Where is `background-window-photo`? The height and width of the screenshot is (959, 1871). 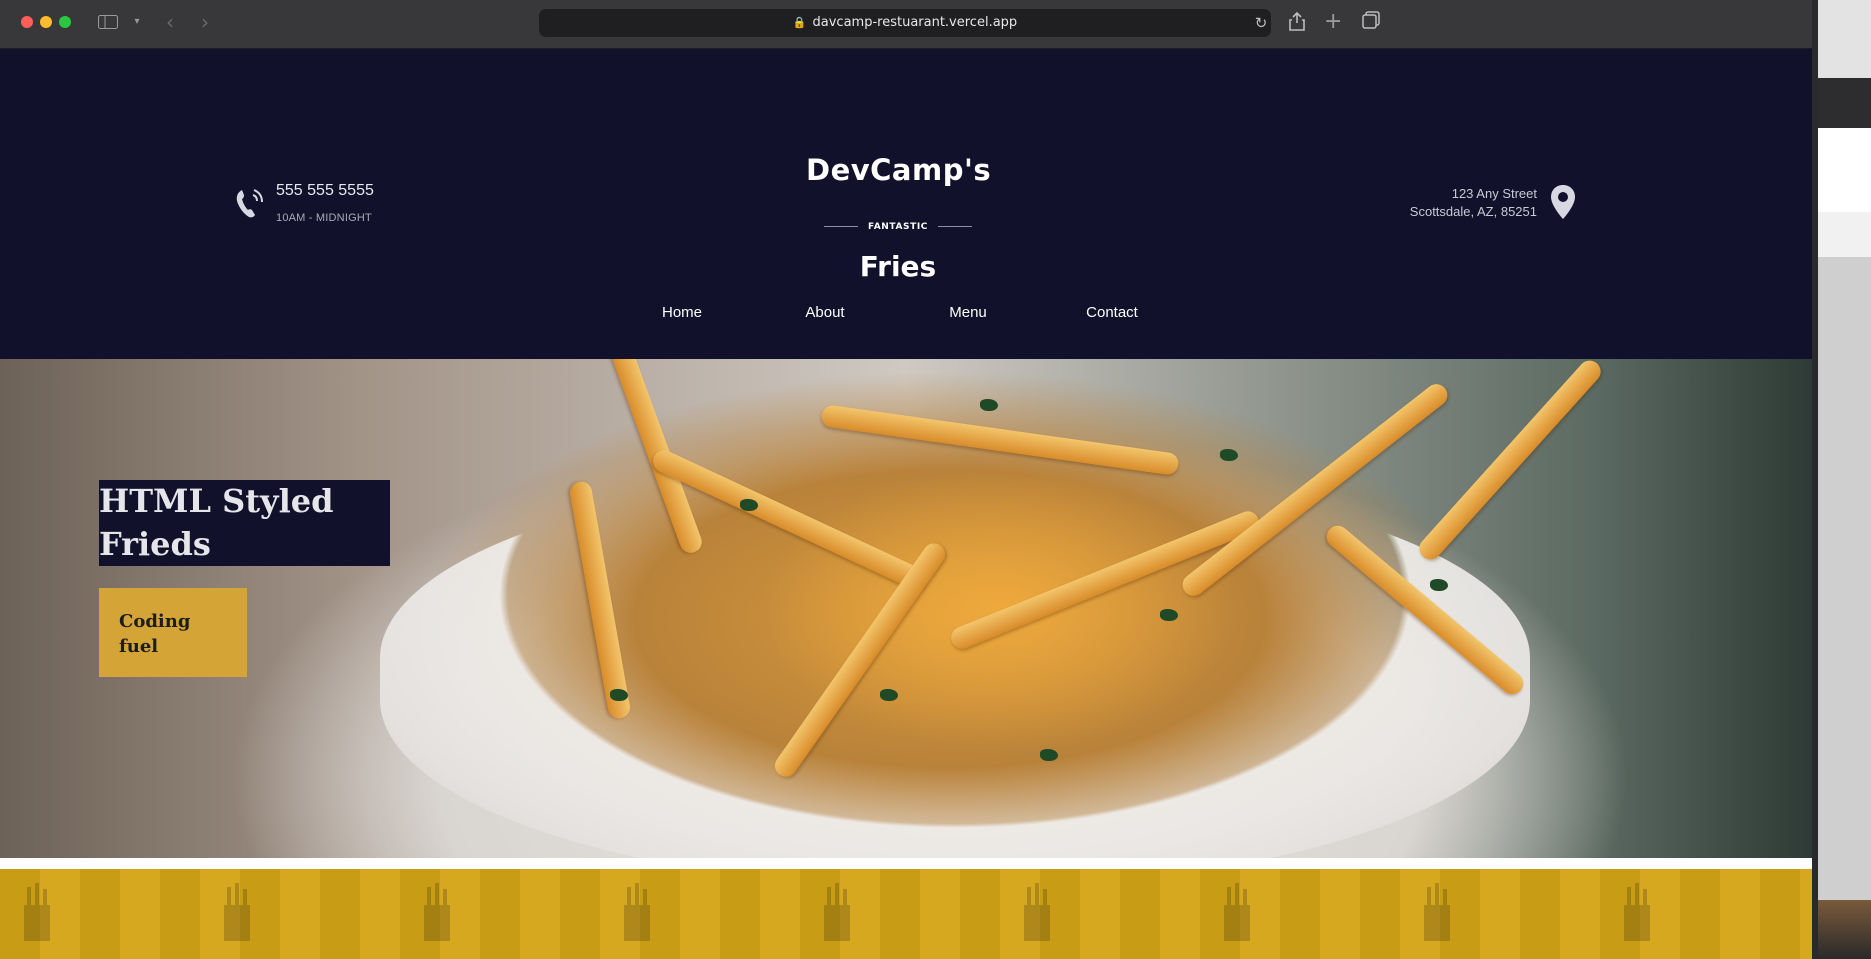 background-window-photo is located at coordinates (1844, 929).